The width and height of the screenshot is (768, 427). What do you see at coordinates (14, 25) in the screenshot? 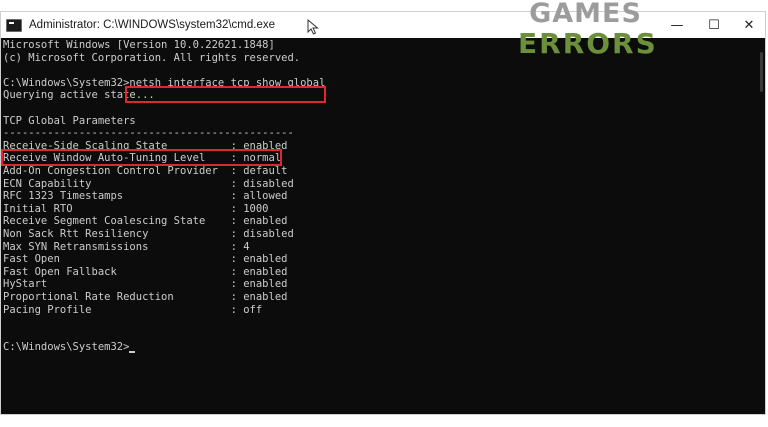
I see `cmd-app-icon` at bounding box center [14, 25].